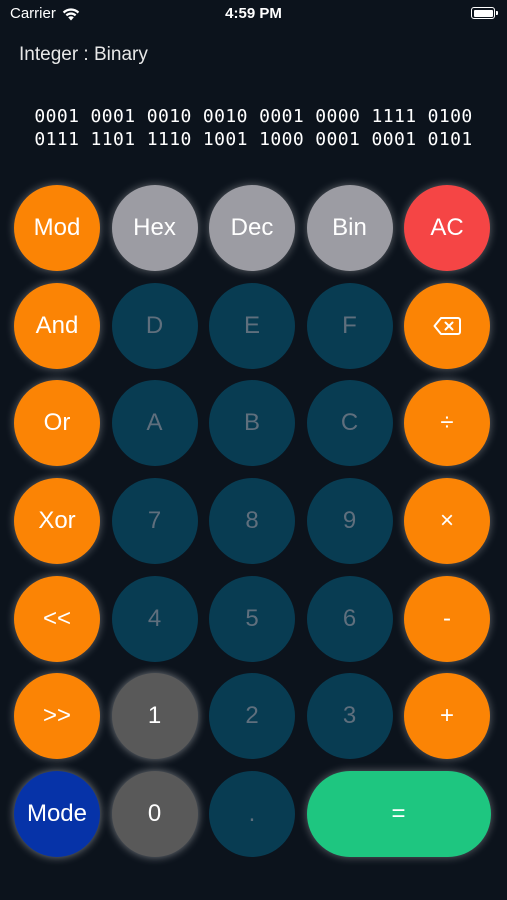  What do you see at coordinates (154, 325) in the screenshot?
I see `digit-d-button: D` at bounding box center [154, 325].